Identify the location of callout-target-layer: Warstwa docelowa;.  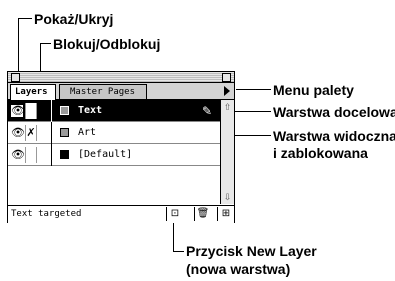
(334, 112).